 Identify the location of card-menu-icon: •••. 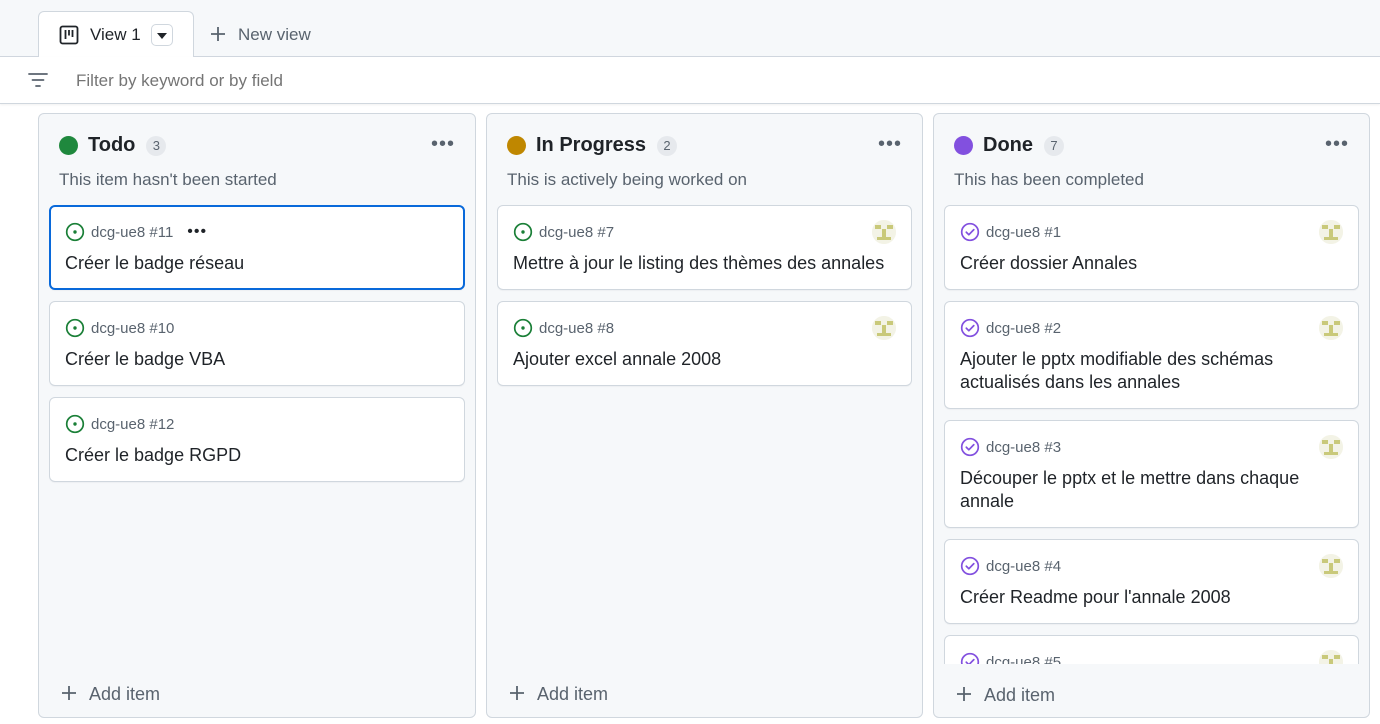
(197, 232).